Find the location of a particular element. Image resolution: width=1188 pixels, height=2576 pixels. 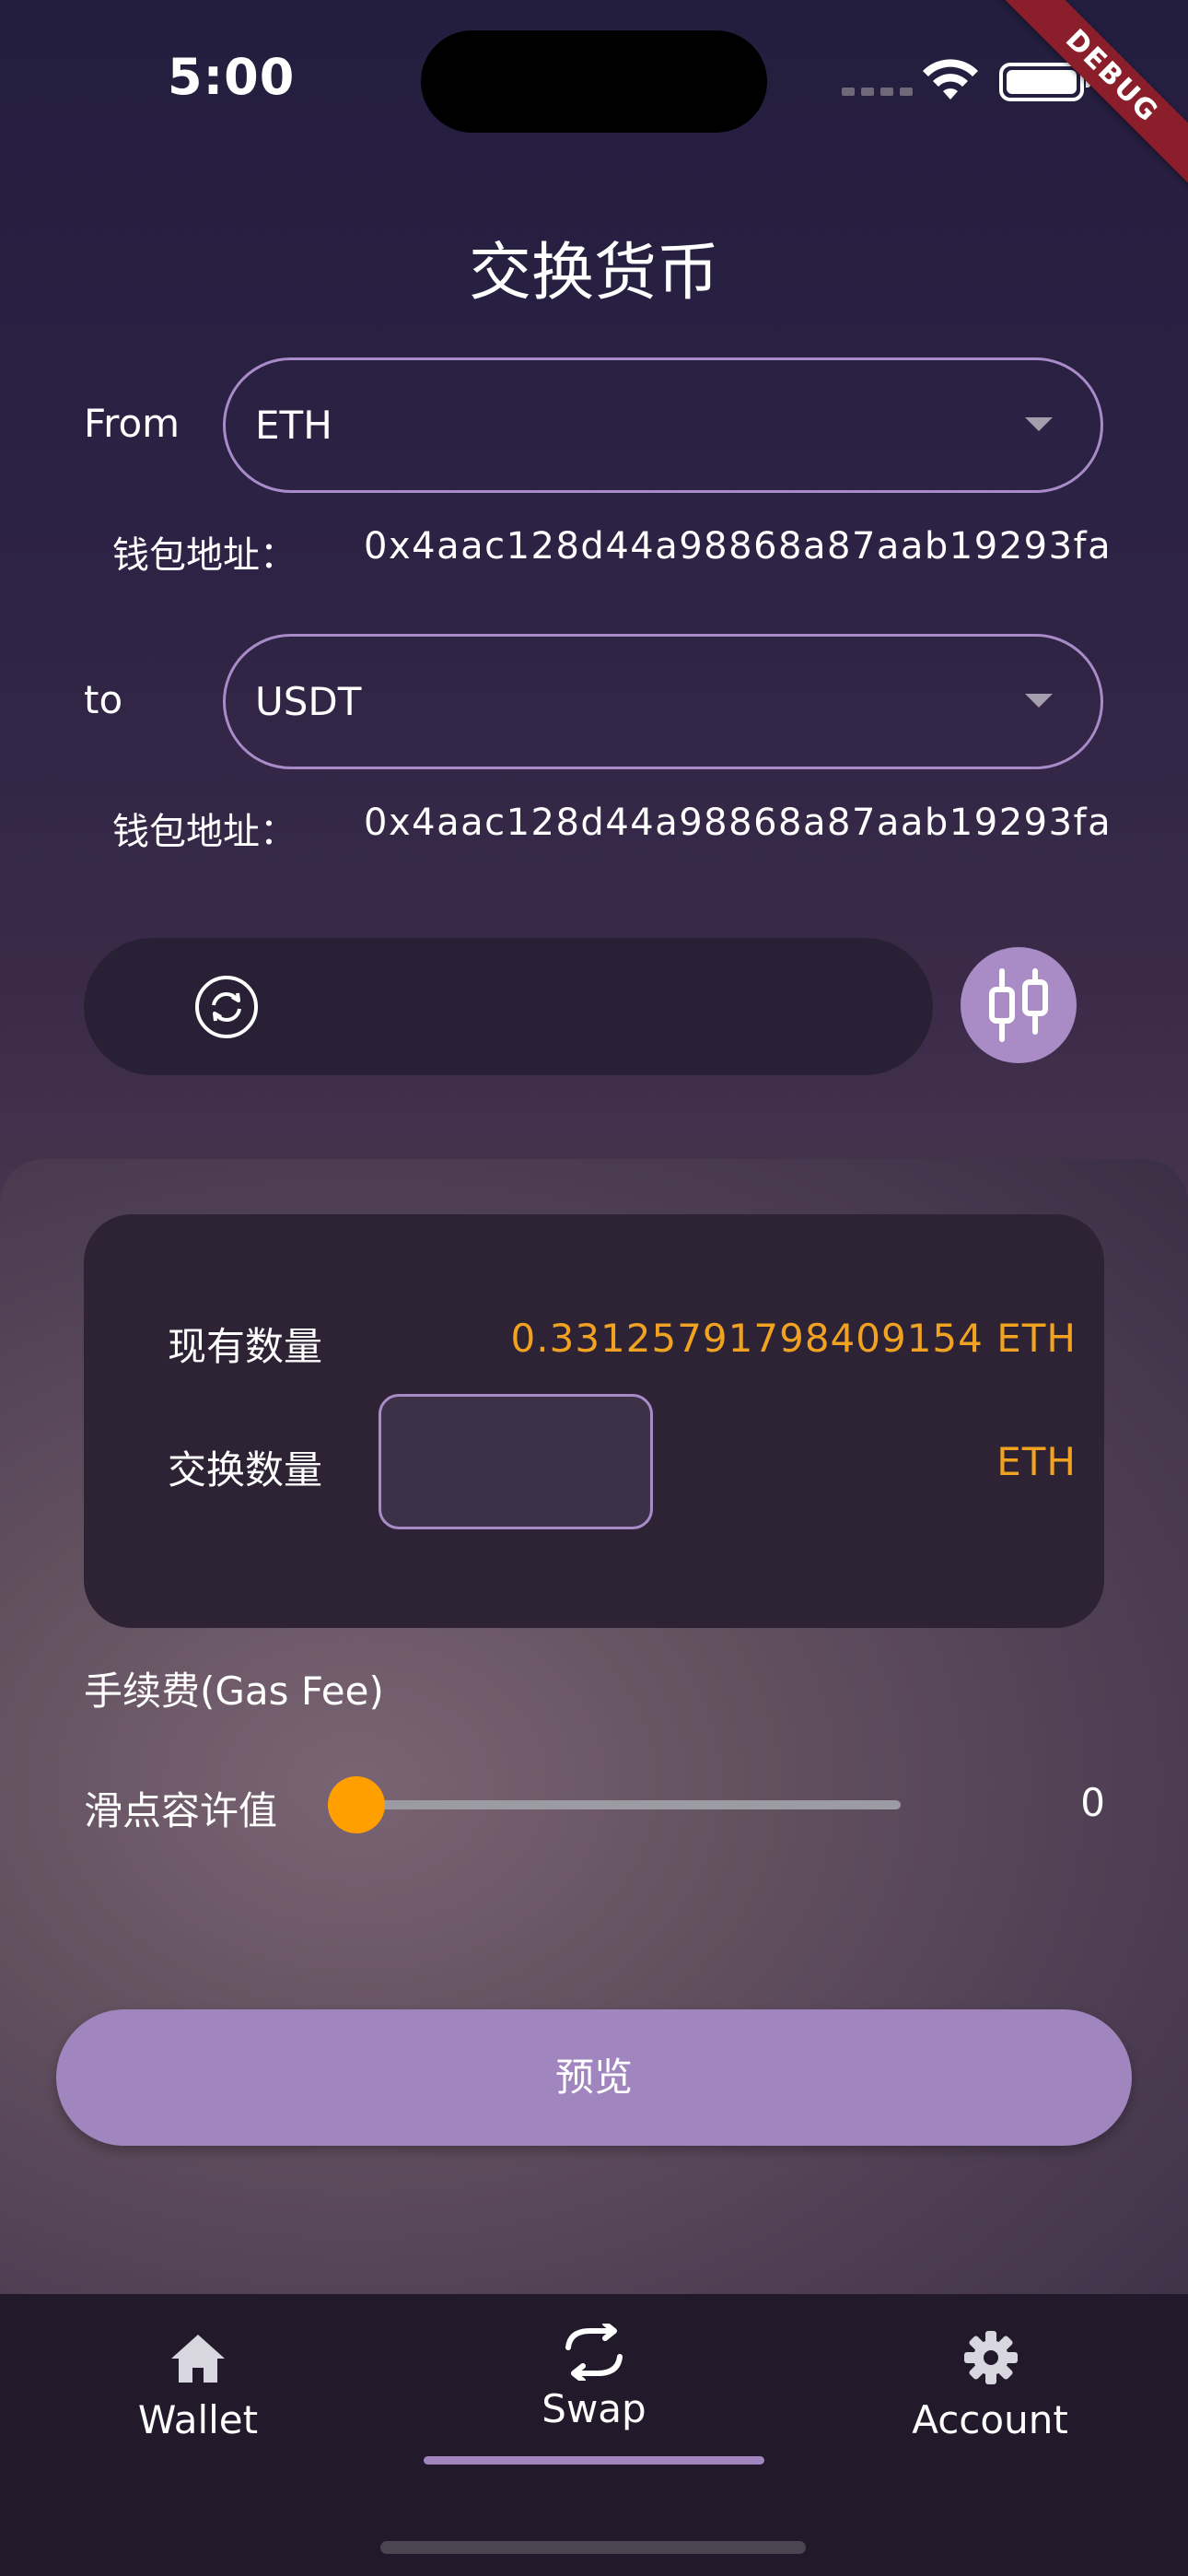

swap-direction-bar is located at coordinates (508, 1006).